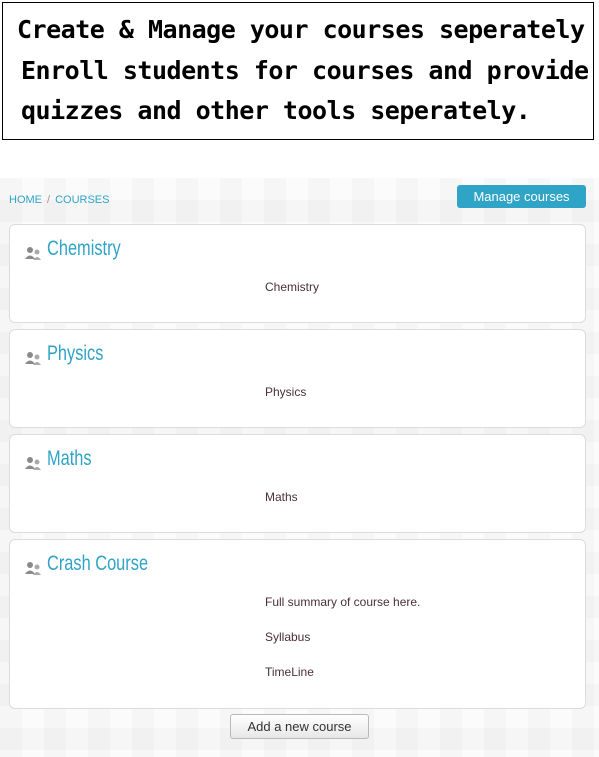  Describe the element at coordinates (297, 378) in the screenshot. I see `course-box-physics: Physics Physics` at that location.